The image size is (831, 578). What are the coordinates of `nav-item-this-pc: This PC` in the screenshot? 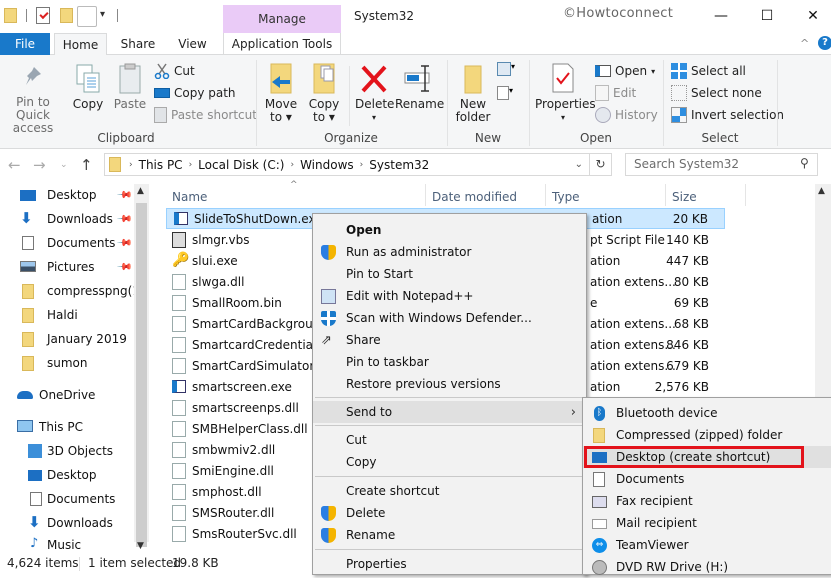 It's located at (70, 427).